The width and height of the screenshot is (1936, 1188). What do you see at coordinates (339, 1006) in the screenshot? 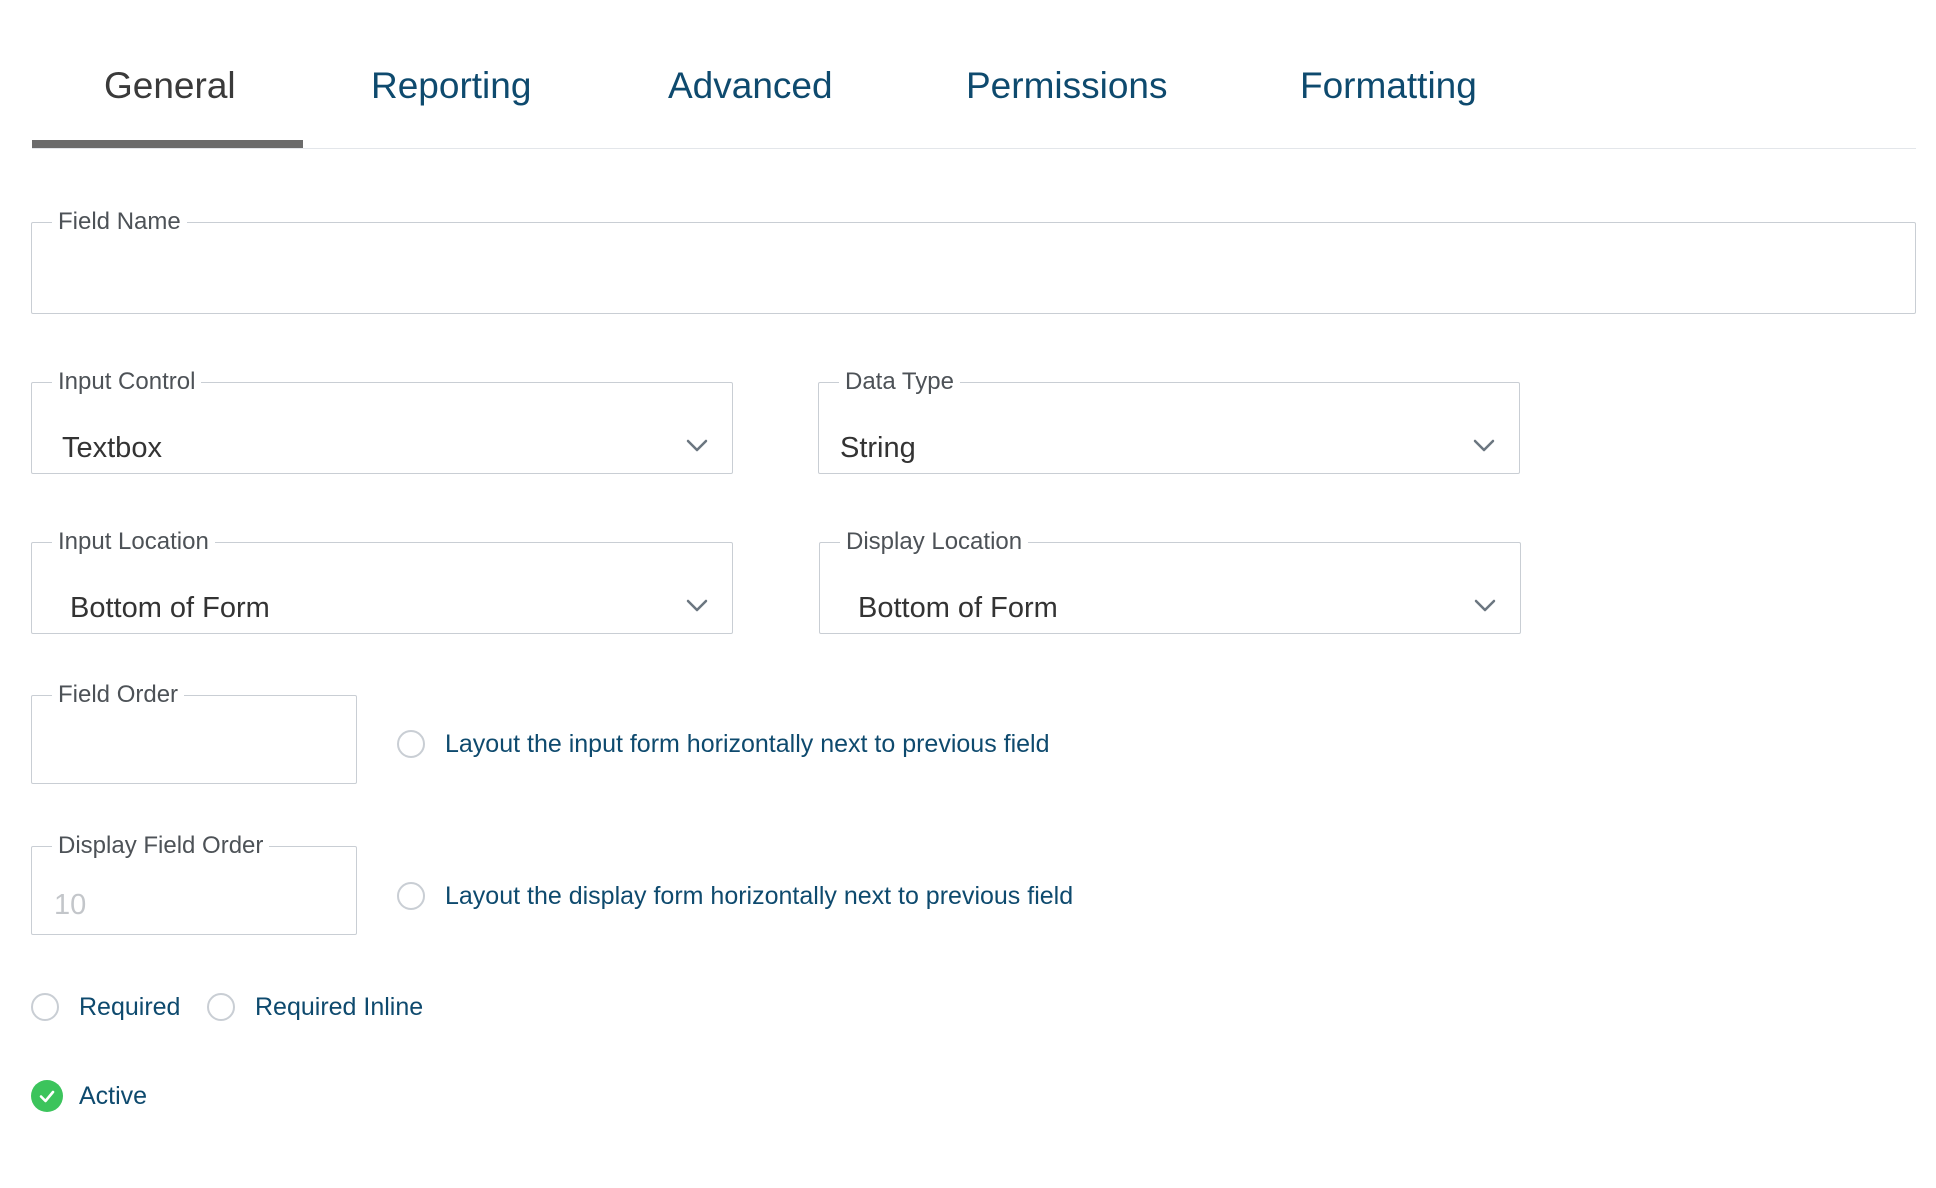
I see `required-inline-label: Required Inline` at bounding box center [339, 1006].